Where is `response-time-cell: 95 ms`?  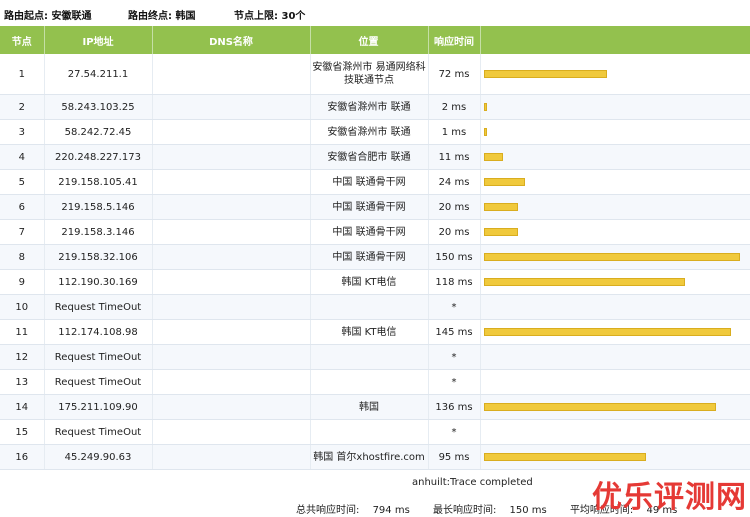
response-time-cell: 95 ms is located at coordinates (454, 457).